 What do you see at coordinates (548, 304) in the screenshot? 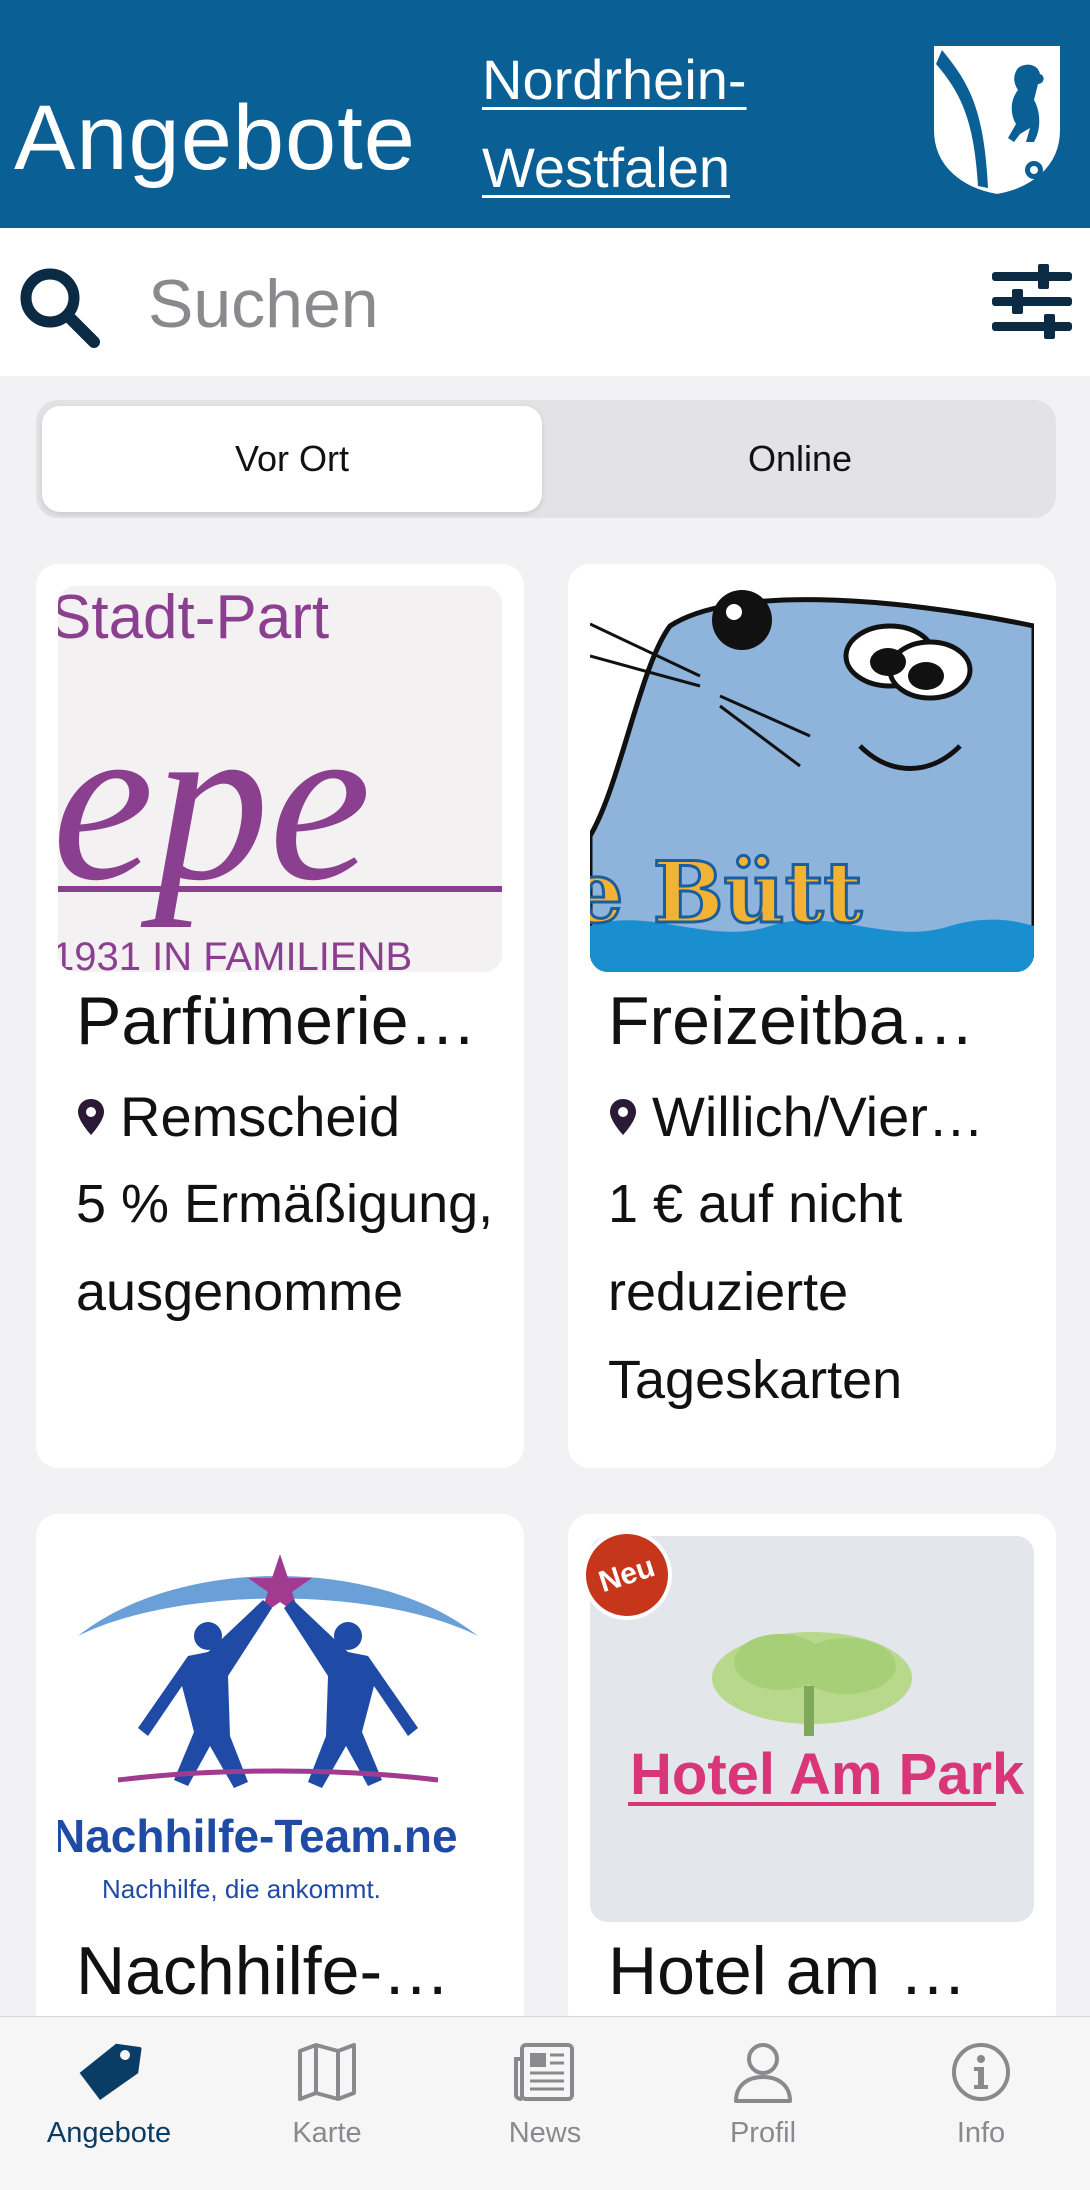
I see `search-input` at bounding box center [548, 304].